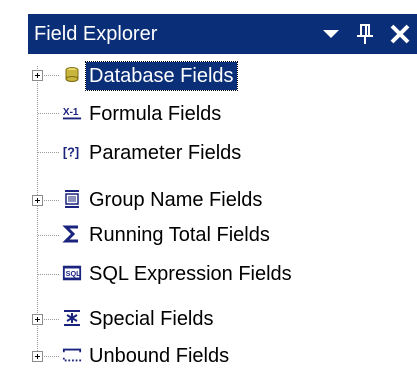  I want to click on panel-title: Field Explorer, so click(96, 34).